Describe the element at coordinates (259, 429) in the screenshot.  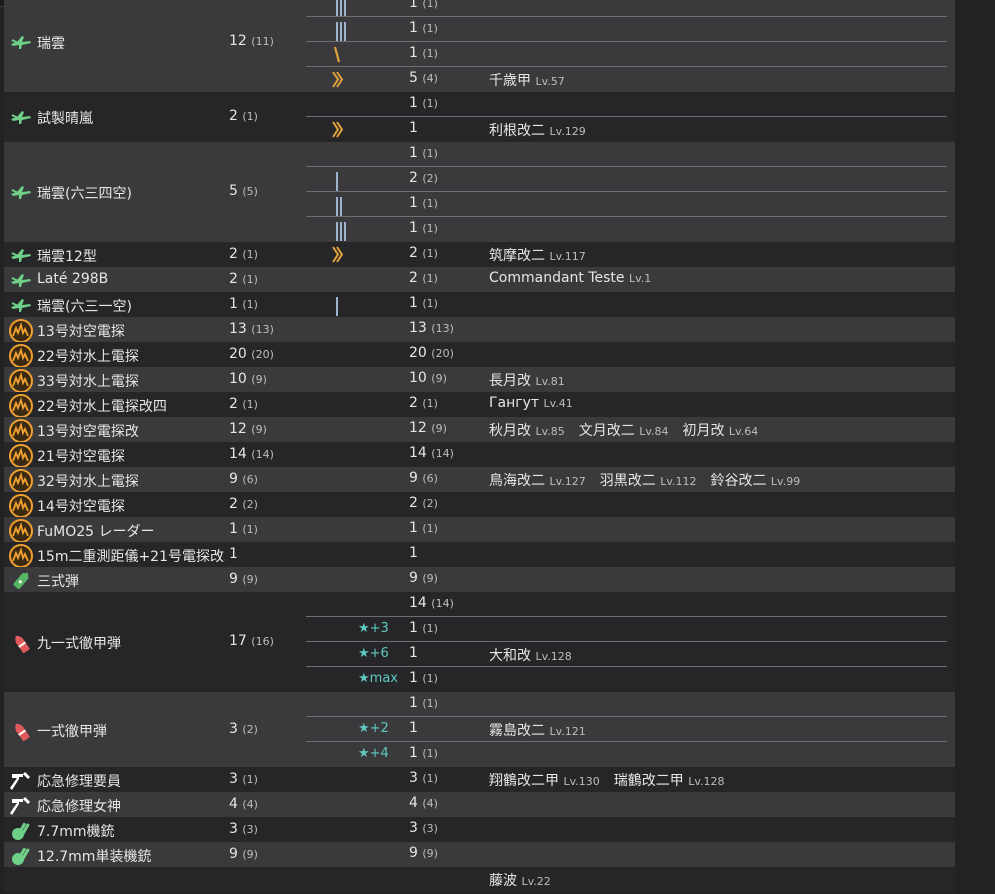
I see `total-locked-count: (9)` at that location.